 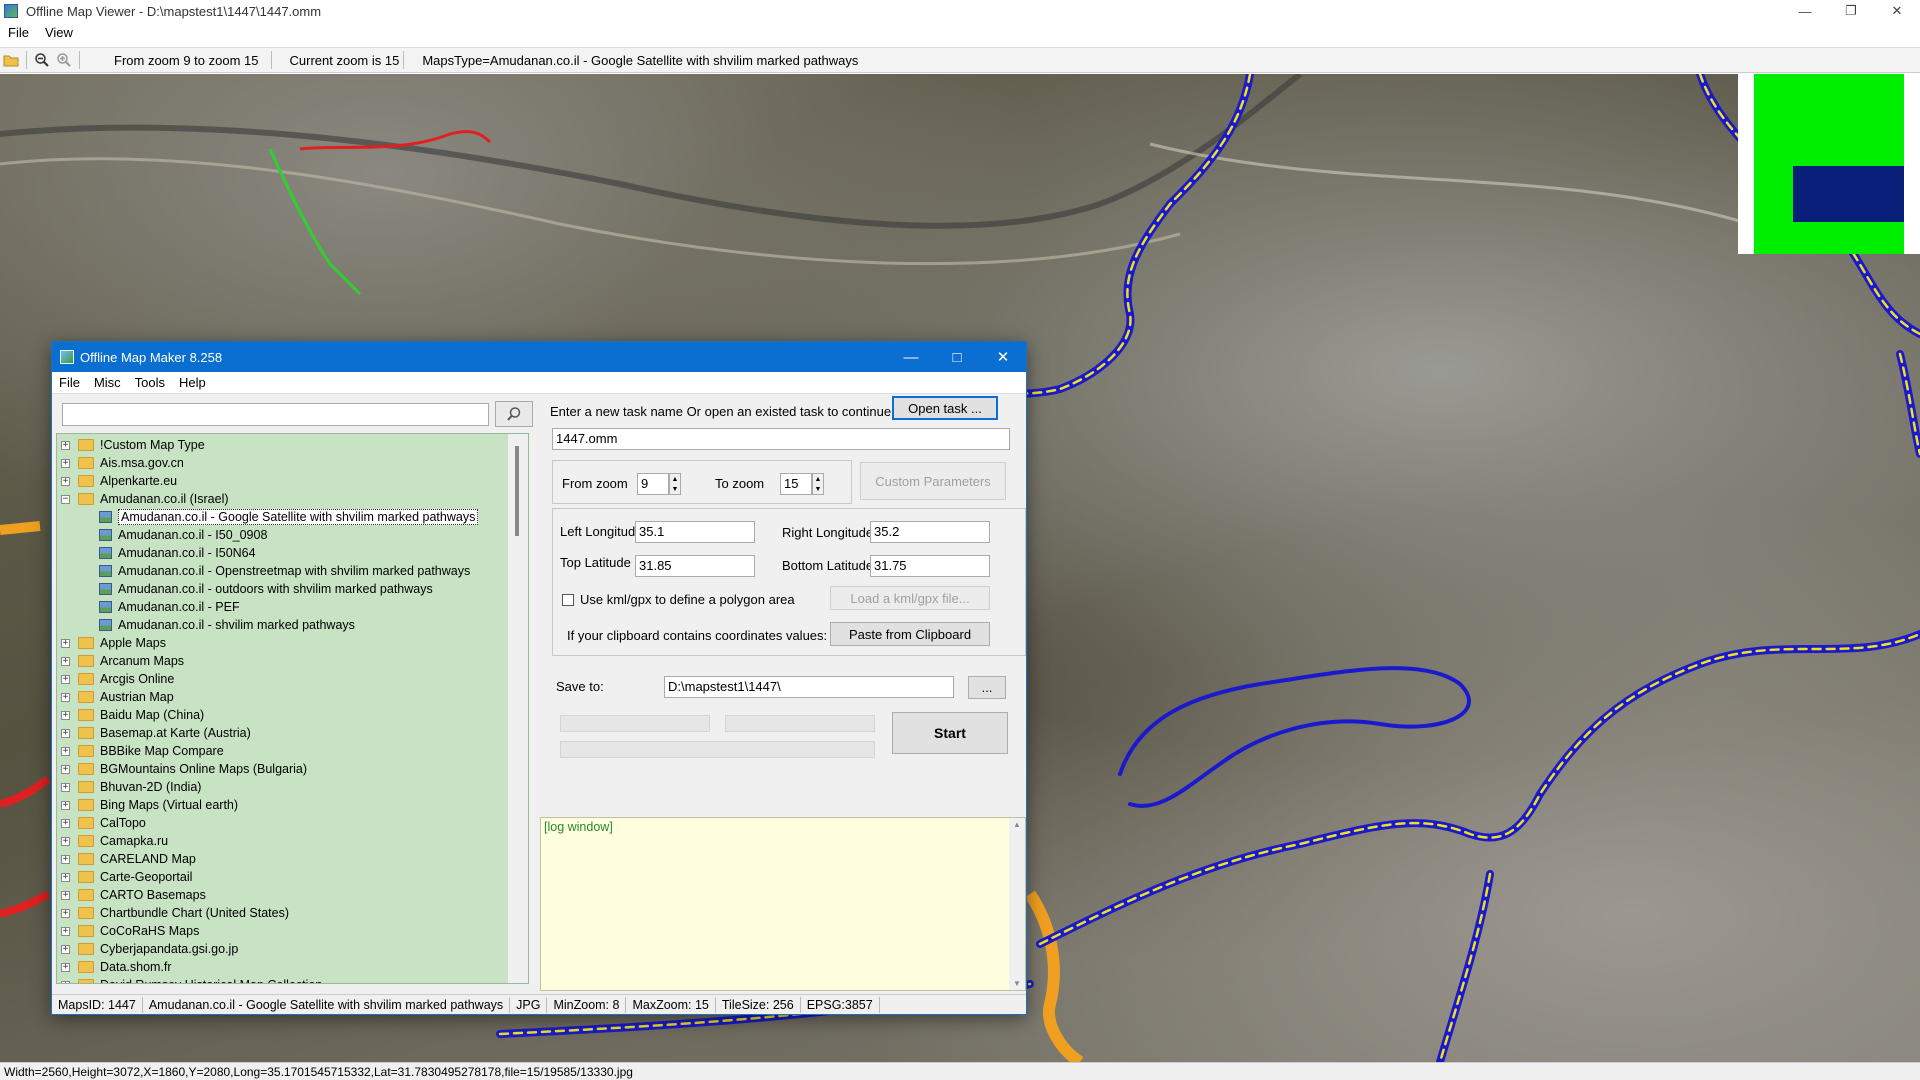 What do you see at coordinates (182, 769) in the screenshot?
I see `tree-item: + BGMountains Online Maps (Bulgaria)` at bounding box center [182, 769].